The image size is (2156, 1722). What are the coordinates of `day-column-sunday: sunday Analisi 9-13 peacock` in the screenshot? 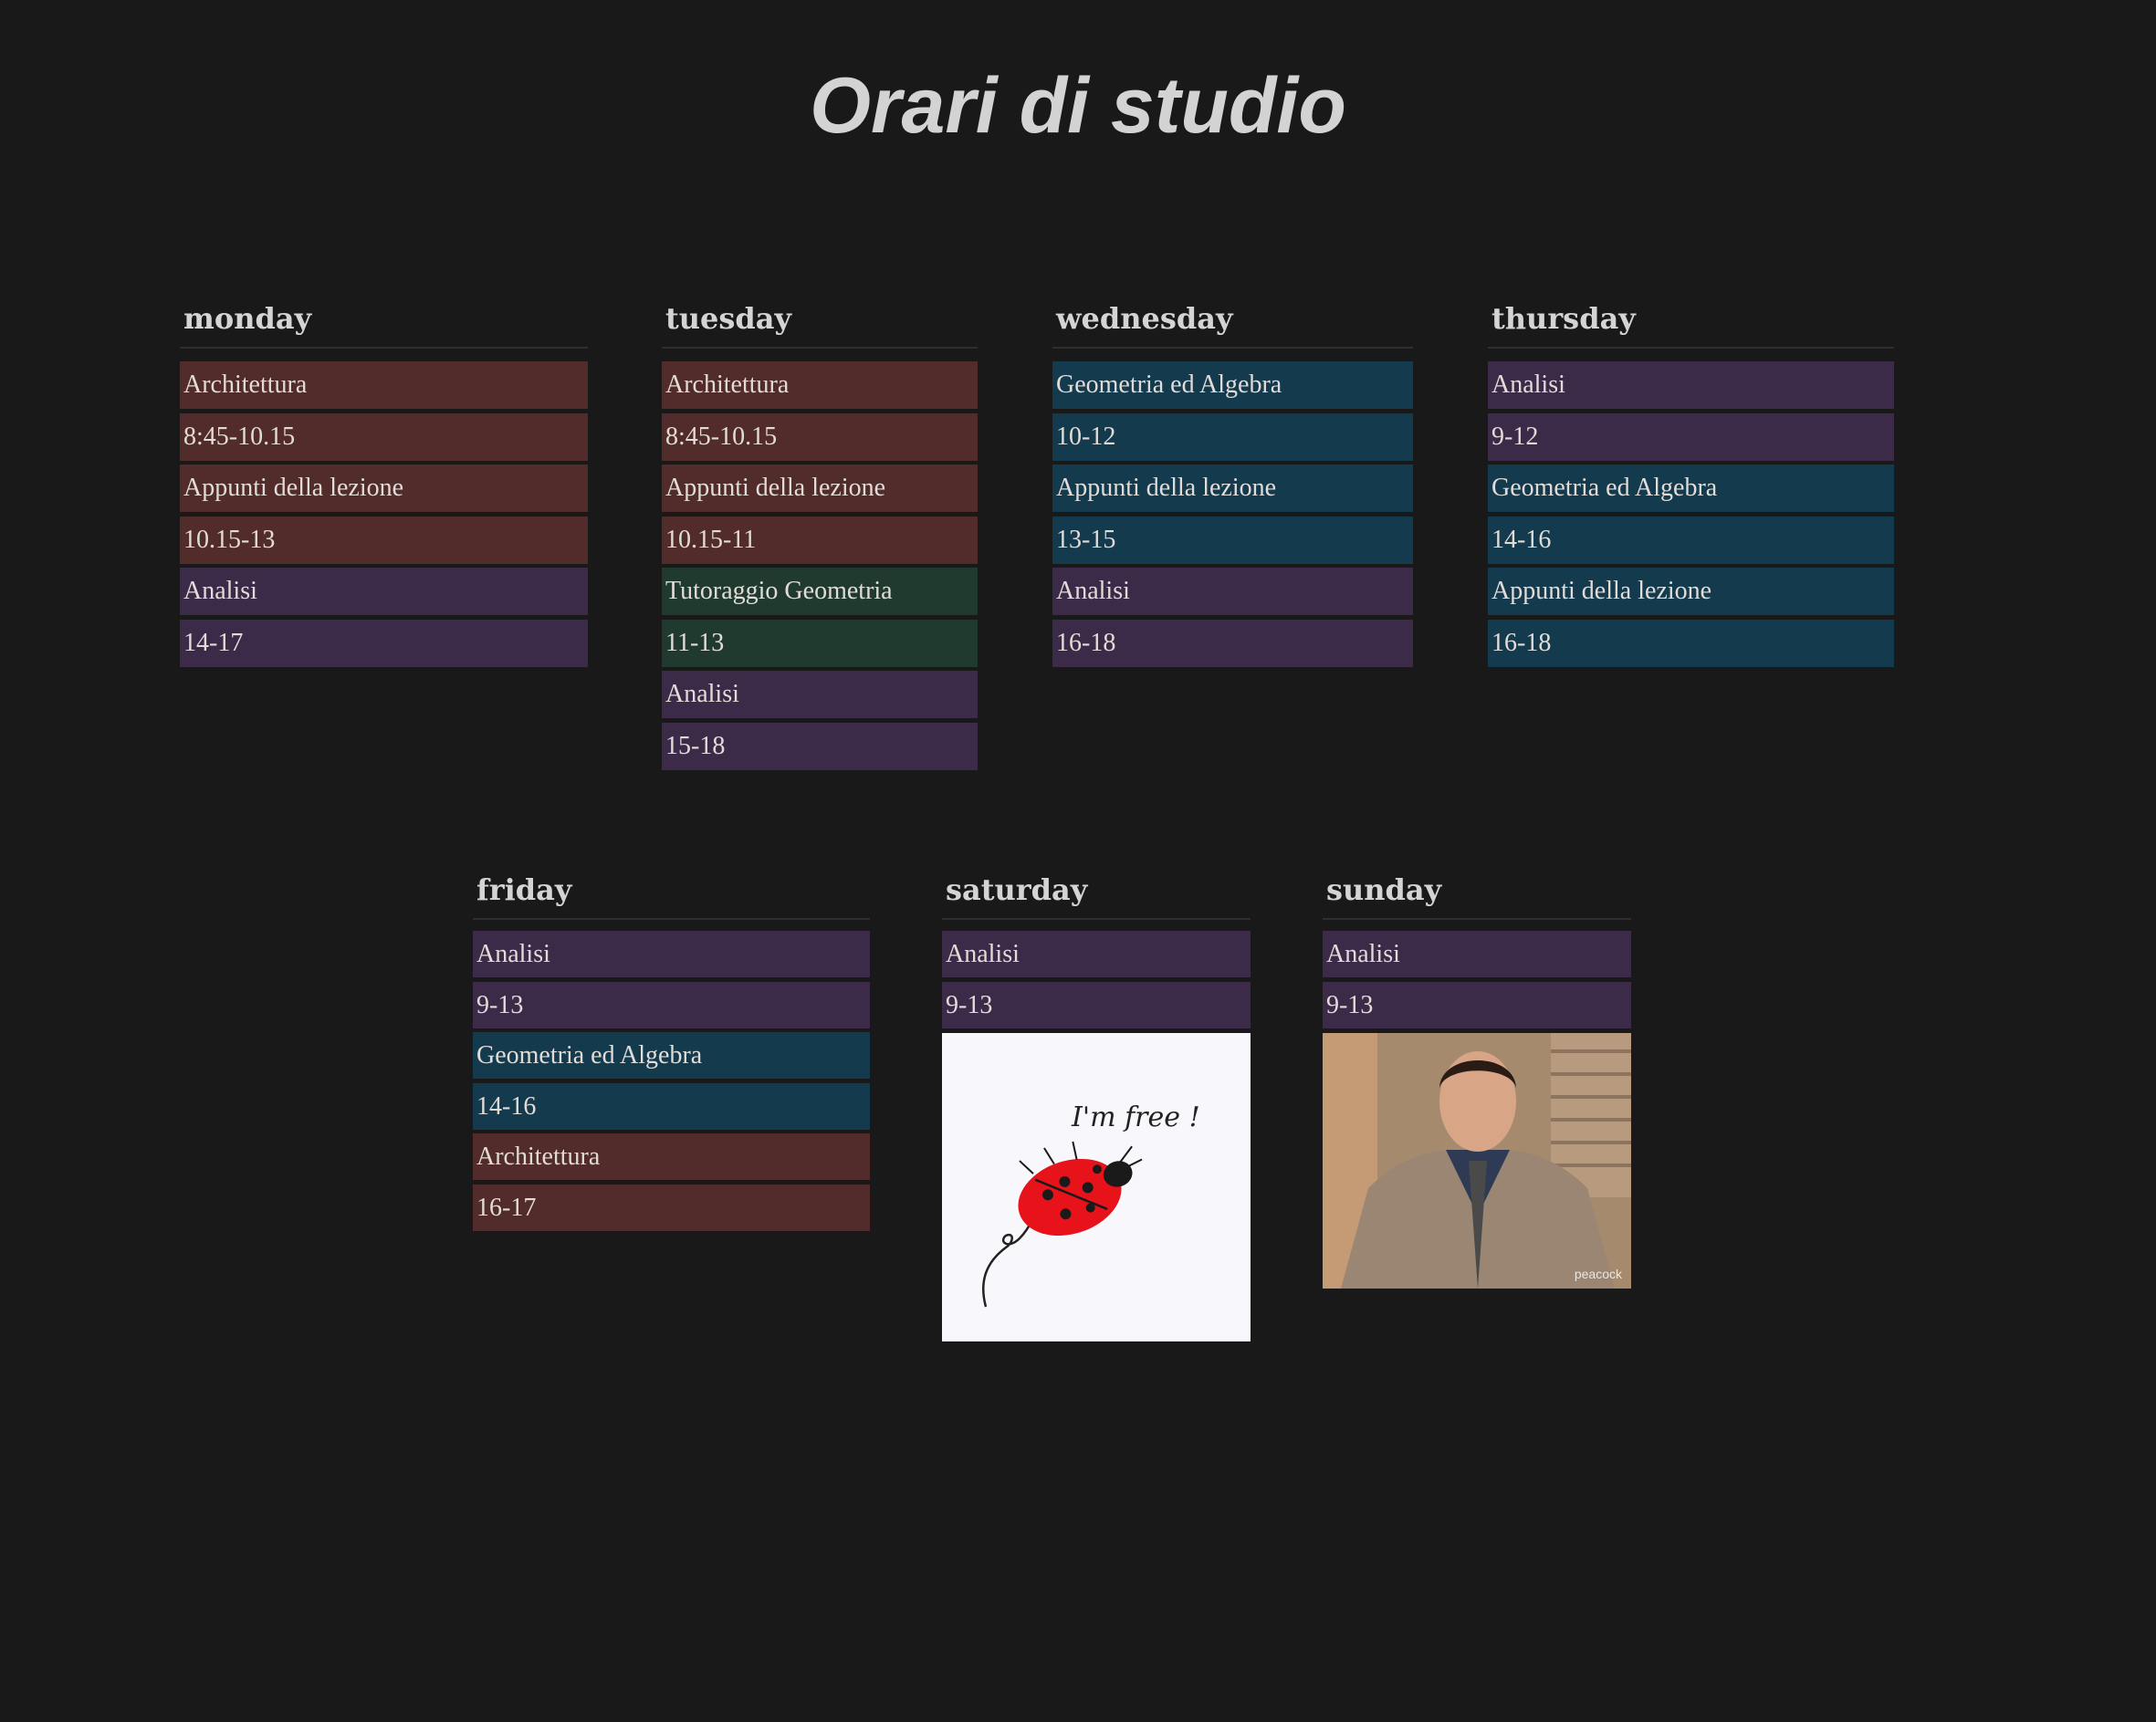 It's located at (1477, 1074).